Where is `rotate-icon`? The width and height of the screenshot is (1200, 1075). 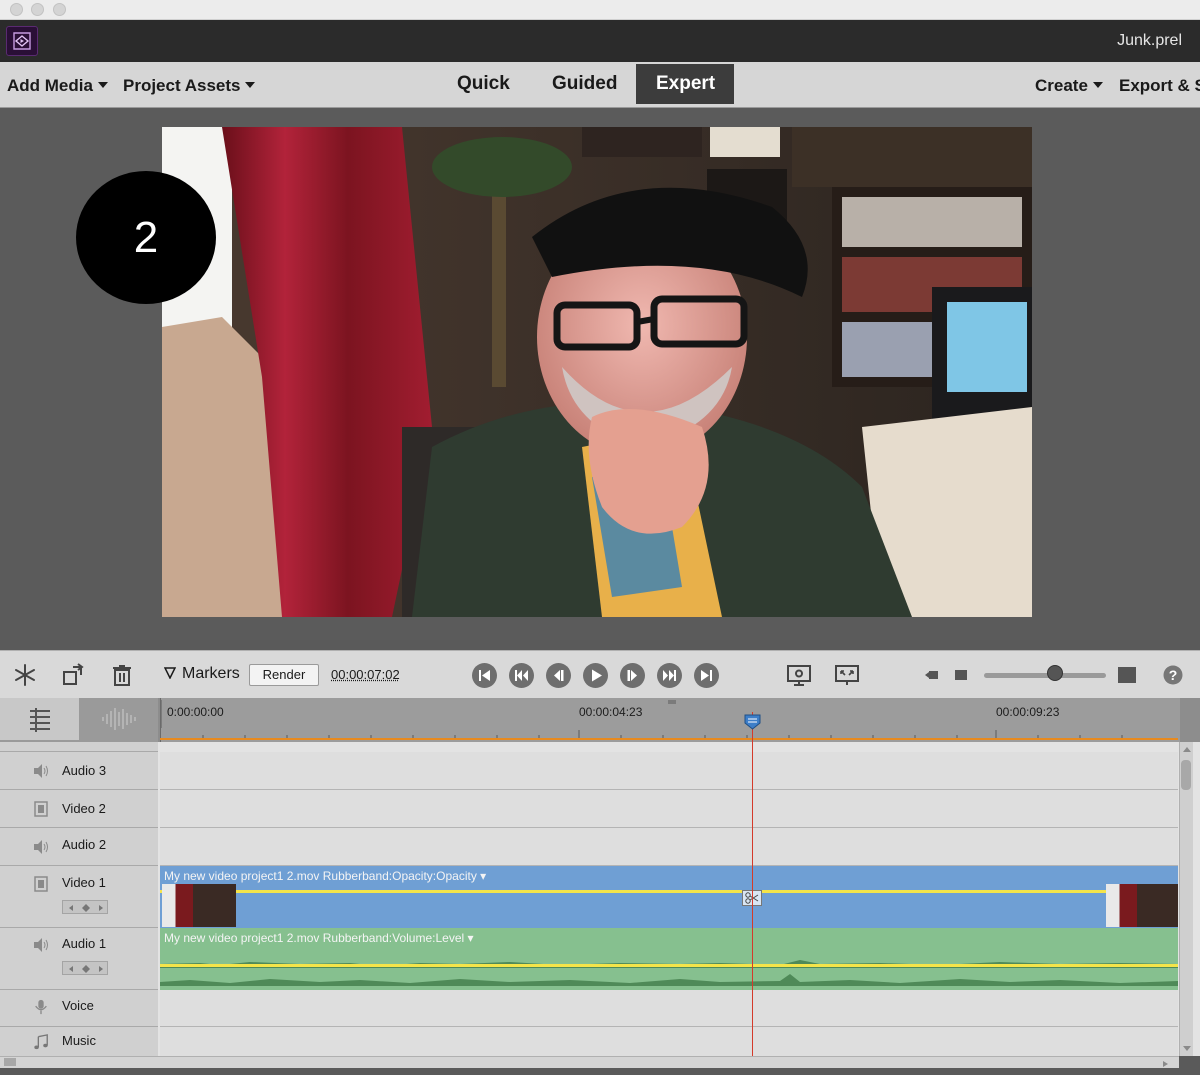
rotate-icon is located at coordinates (73, 675).